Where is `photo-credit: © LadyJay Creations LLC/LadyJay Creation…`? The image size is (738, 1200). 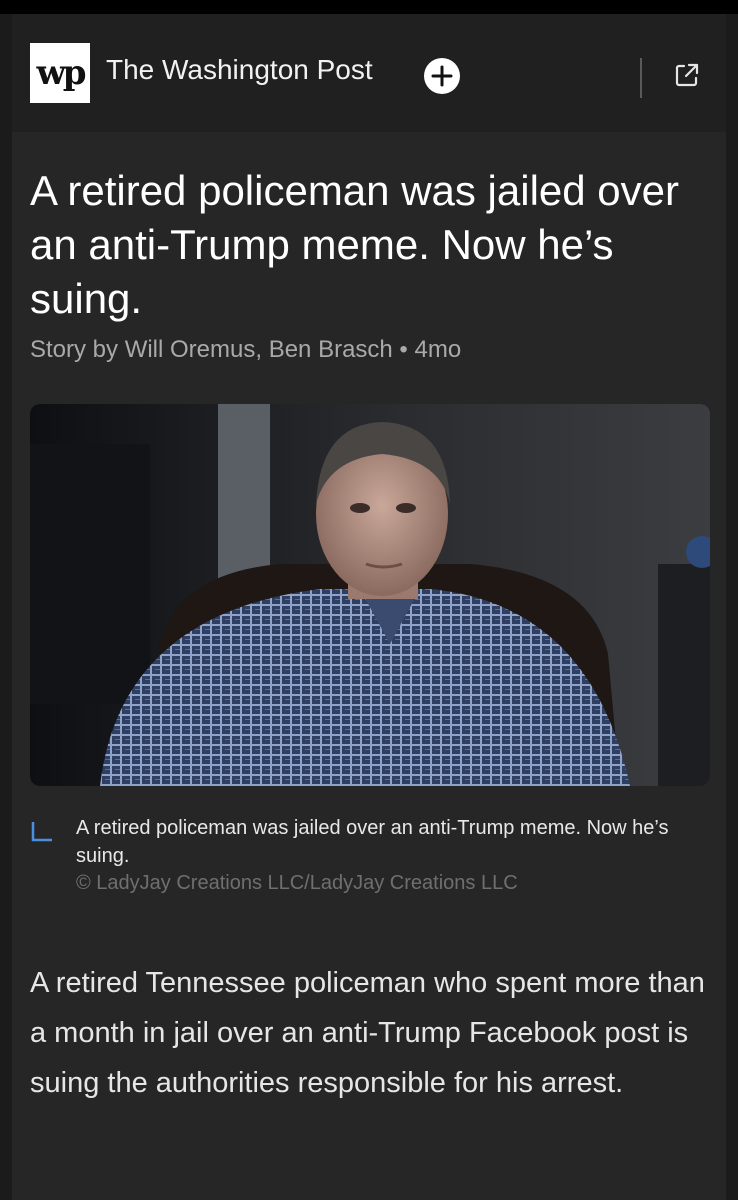 photo-credit: © LadyJay Creations LLC/LadyJay Creation… is located at coordinates (297, 883).